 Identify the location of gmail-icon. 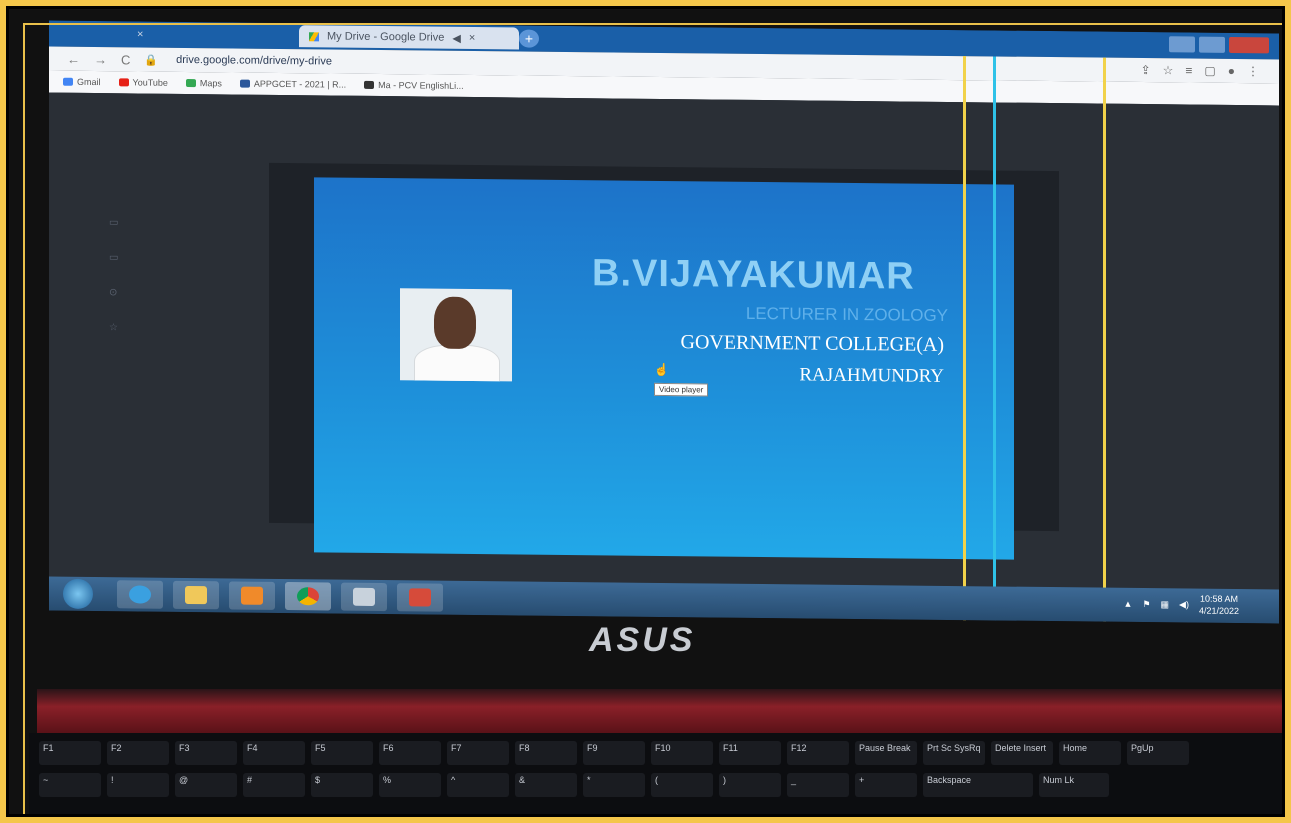
(68, 81).